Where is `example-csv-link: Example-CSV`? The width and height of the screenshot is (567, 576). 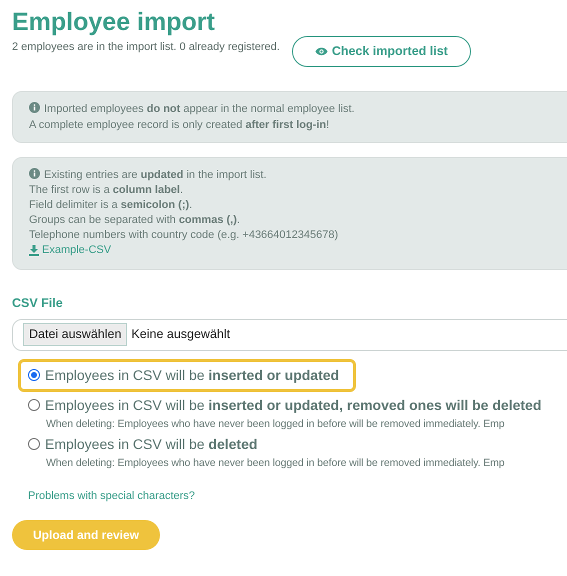
example-csv-link: Example-CSV is located at coordinates (70, 250).